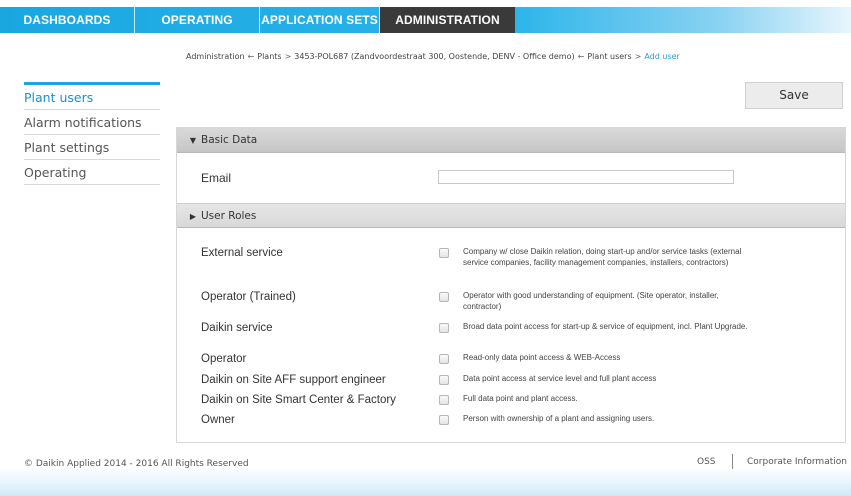  I want to click on corporate-information-link: Corporate Information, so click(797, 462).